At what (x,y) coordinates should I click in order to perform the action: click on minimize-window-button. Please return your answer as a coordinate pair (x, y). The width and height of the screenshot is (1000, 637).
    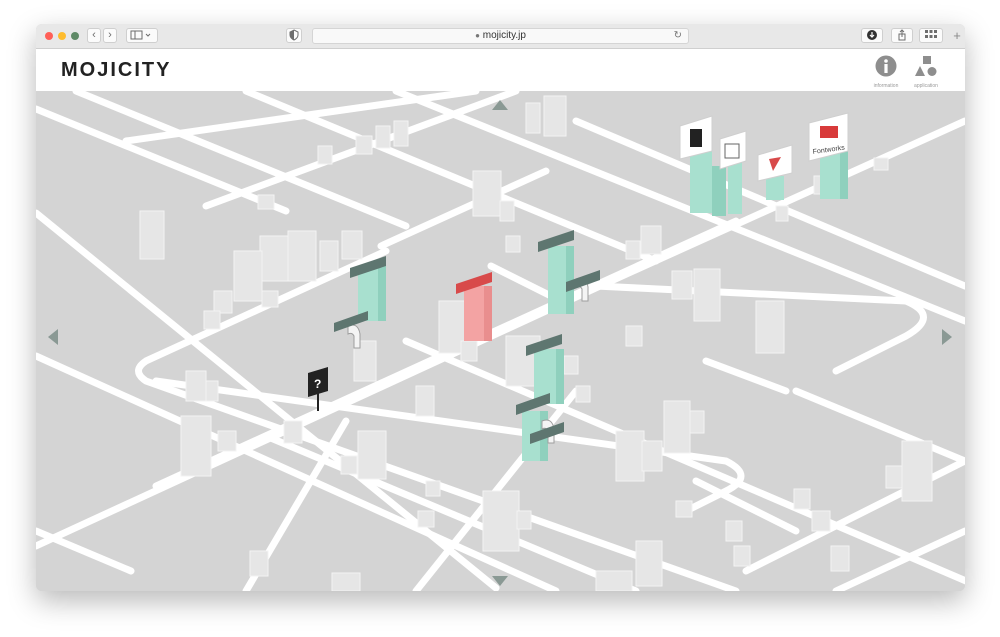
    Looking at the image, I should click on (62, 36).